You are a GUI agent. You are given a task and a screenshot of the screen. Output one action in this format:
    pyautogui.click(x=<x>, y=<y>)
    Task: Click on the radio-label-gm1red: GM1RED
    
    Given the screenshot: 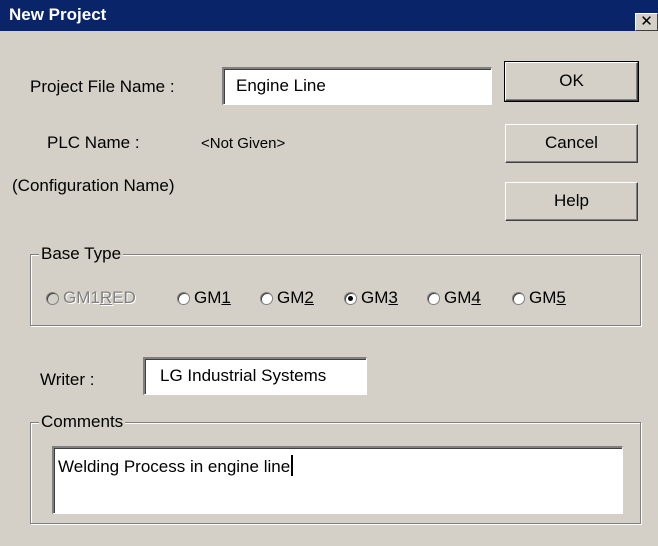 What is the action you would take?
    pyautogui.click(x=99, y=297)
    